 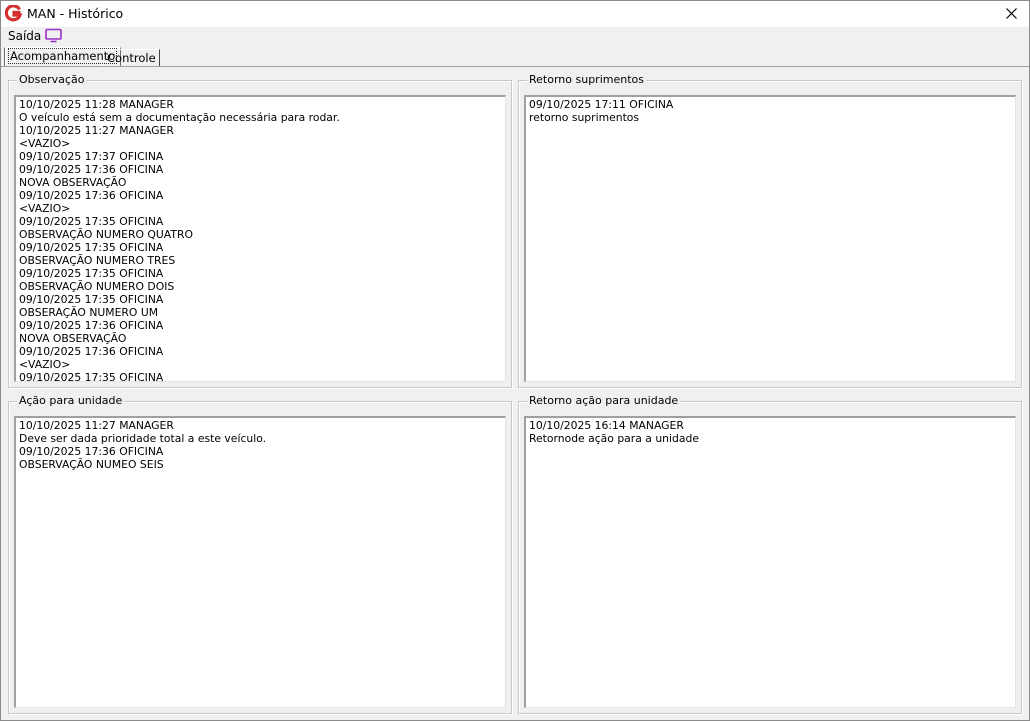 What do you see at coordinates (71, 400) in the screenshot?
I see `group-acao-unidade-label: Ação para unidade` at bounding box center [71, 400].